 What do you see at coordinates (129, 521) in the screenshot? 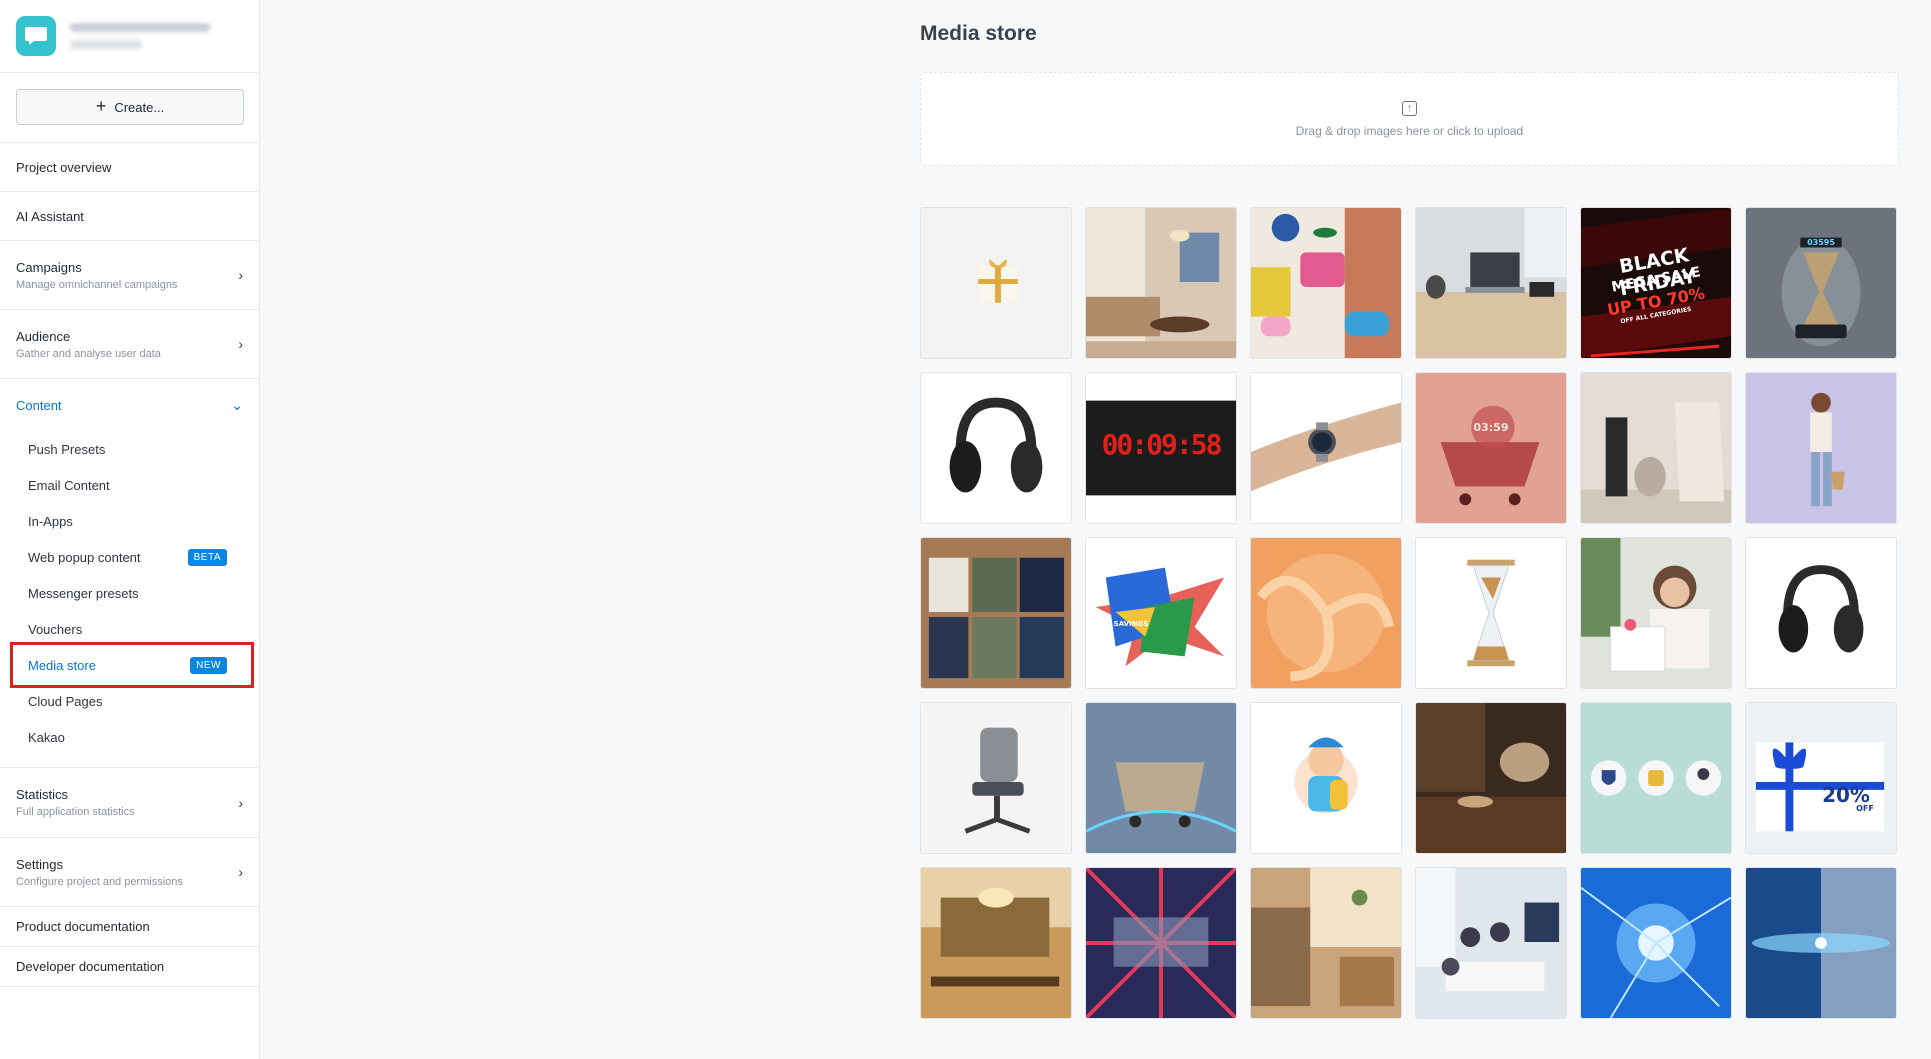
I see `content-item-in-apps: In-Apps` at bounding box center [129, 521].